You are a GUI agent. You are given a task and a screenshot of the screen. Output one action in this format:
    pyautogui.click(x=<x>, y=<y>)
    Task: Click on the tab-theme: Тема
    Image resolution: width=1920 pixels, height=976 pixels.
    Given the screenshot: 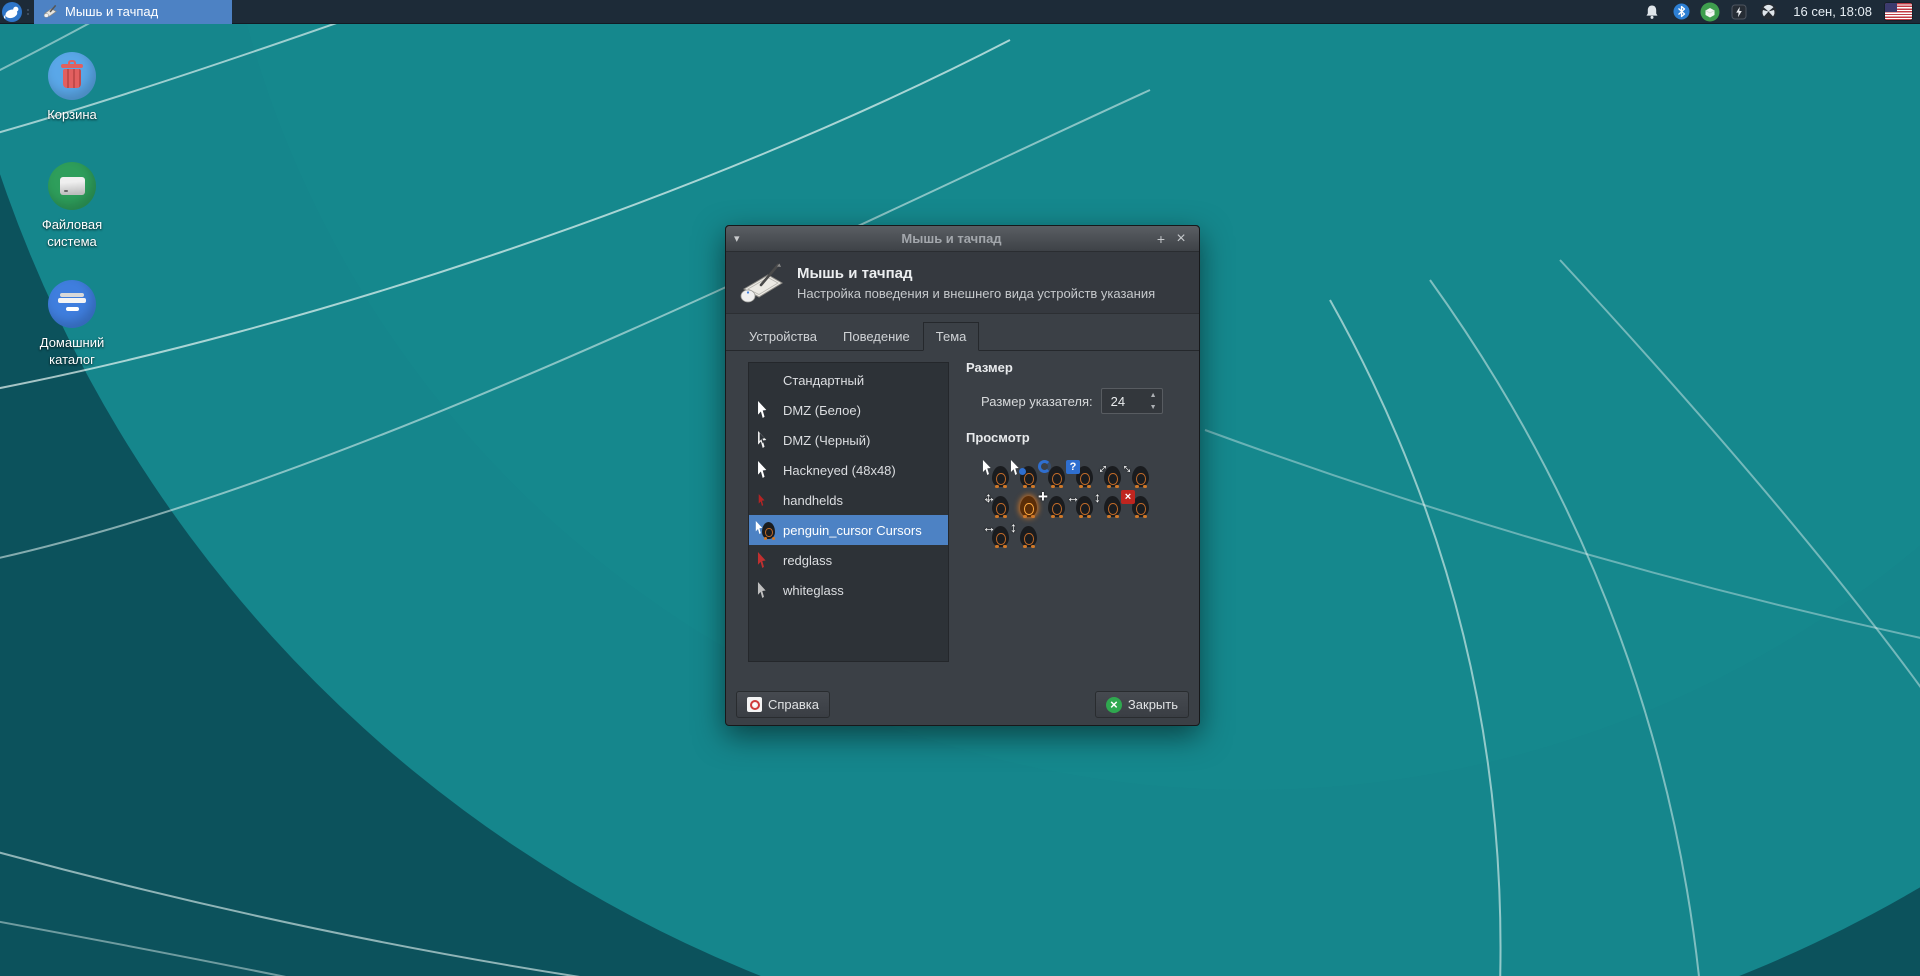 What is the action you would take?
    pyautogui.click(x=951, y=336)
    